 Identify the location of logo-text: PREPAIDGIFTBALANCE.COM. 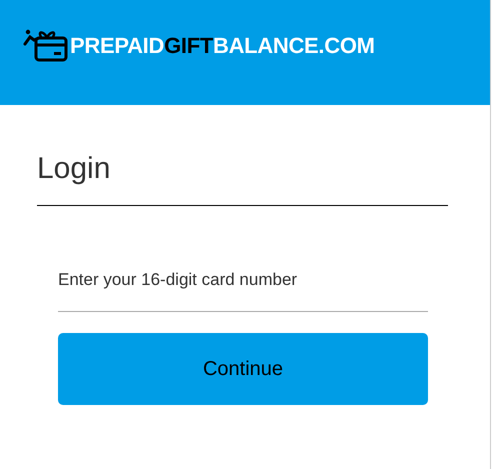
(222, 45).